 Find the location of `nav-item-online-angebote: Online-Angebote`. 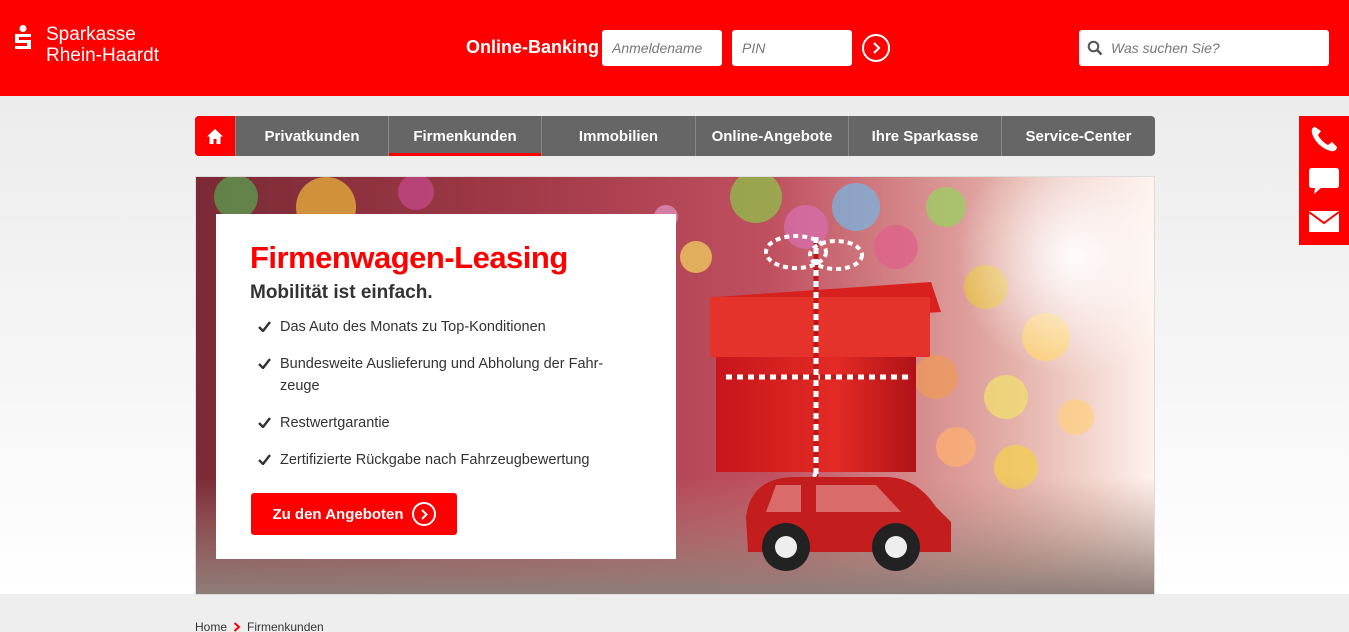

nav-item-online-angebote: Online-Angebote is located at coordinates (771, 136).